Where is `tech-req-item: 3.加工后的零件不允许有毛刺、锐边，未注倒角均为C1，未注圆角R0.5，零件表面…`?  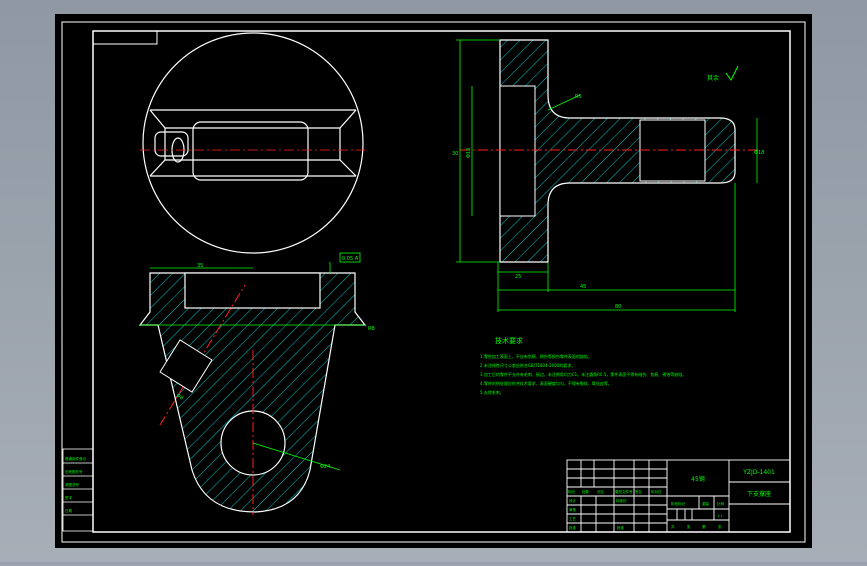
tech-req-item: 3.加工后的零件不允许有毛刺、锐边，未注倒角均为C1，未注圆角R0.5，零件表面… is located at coordinates (583, 374).